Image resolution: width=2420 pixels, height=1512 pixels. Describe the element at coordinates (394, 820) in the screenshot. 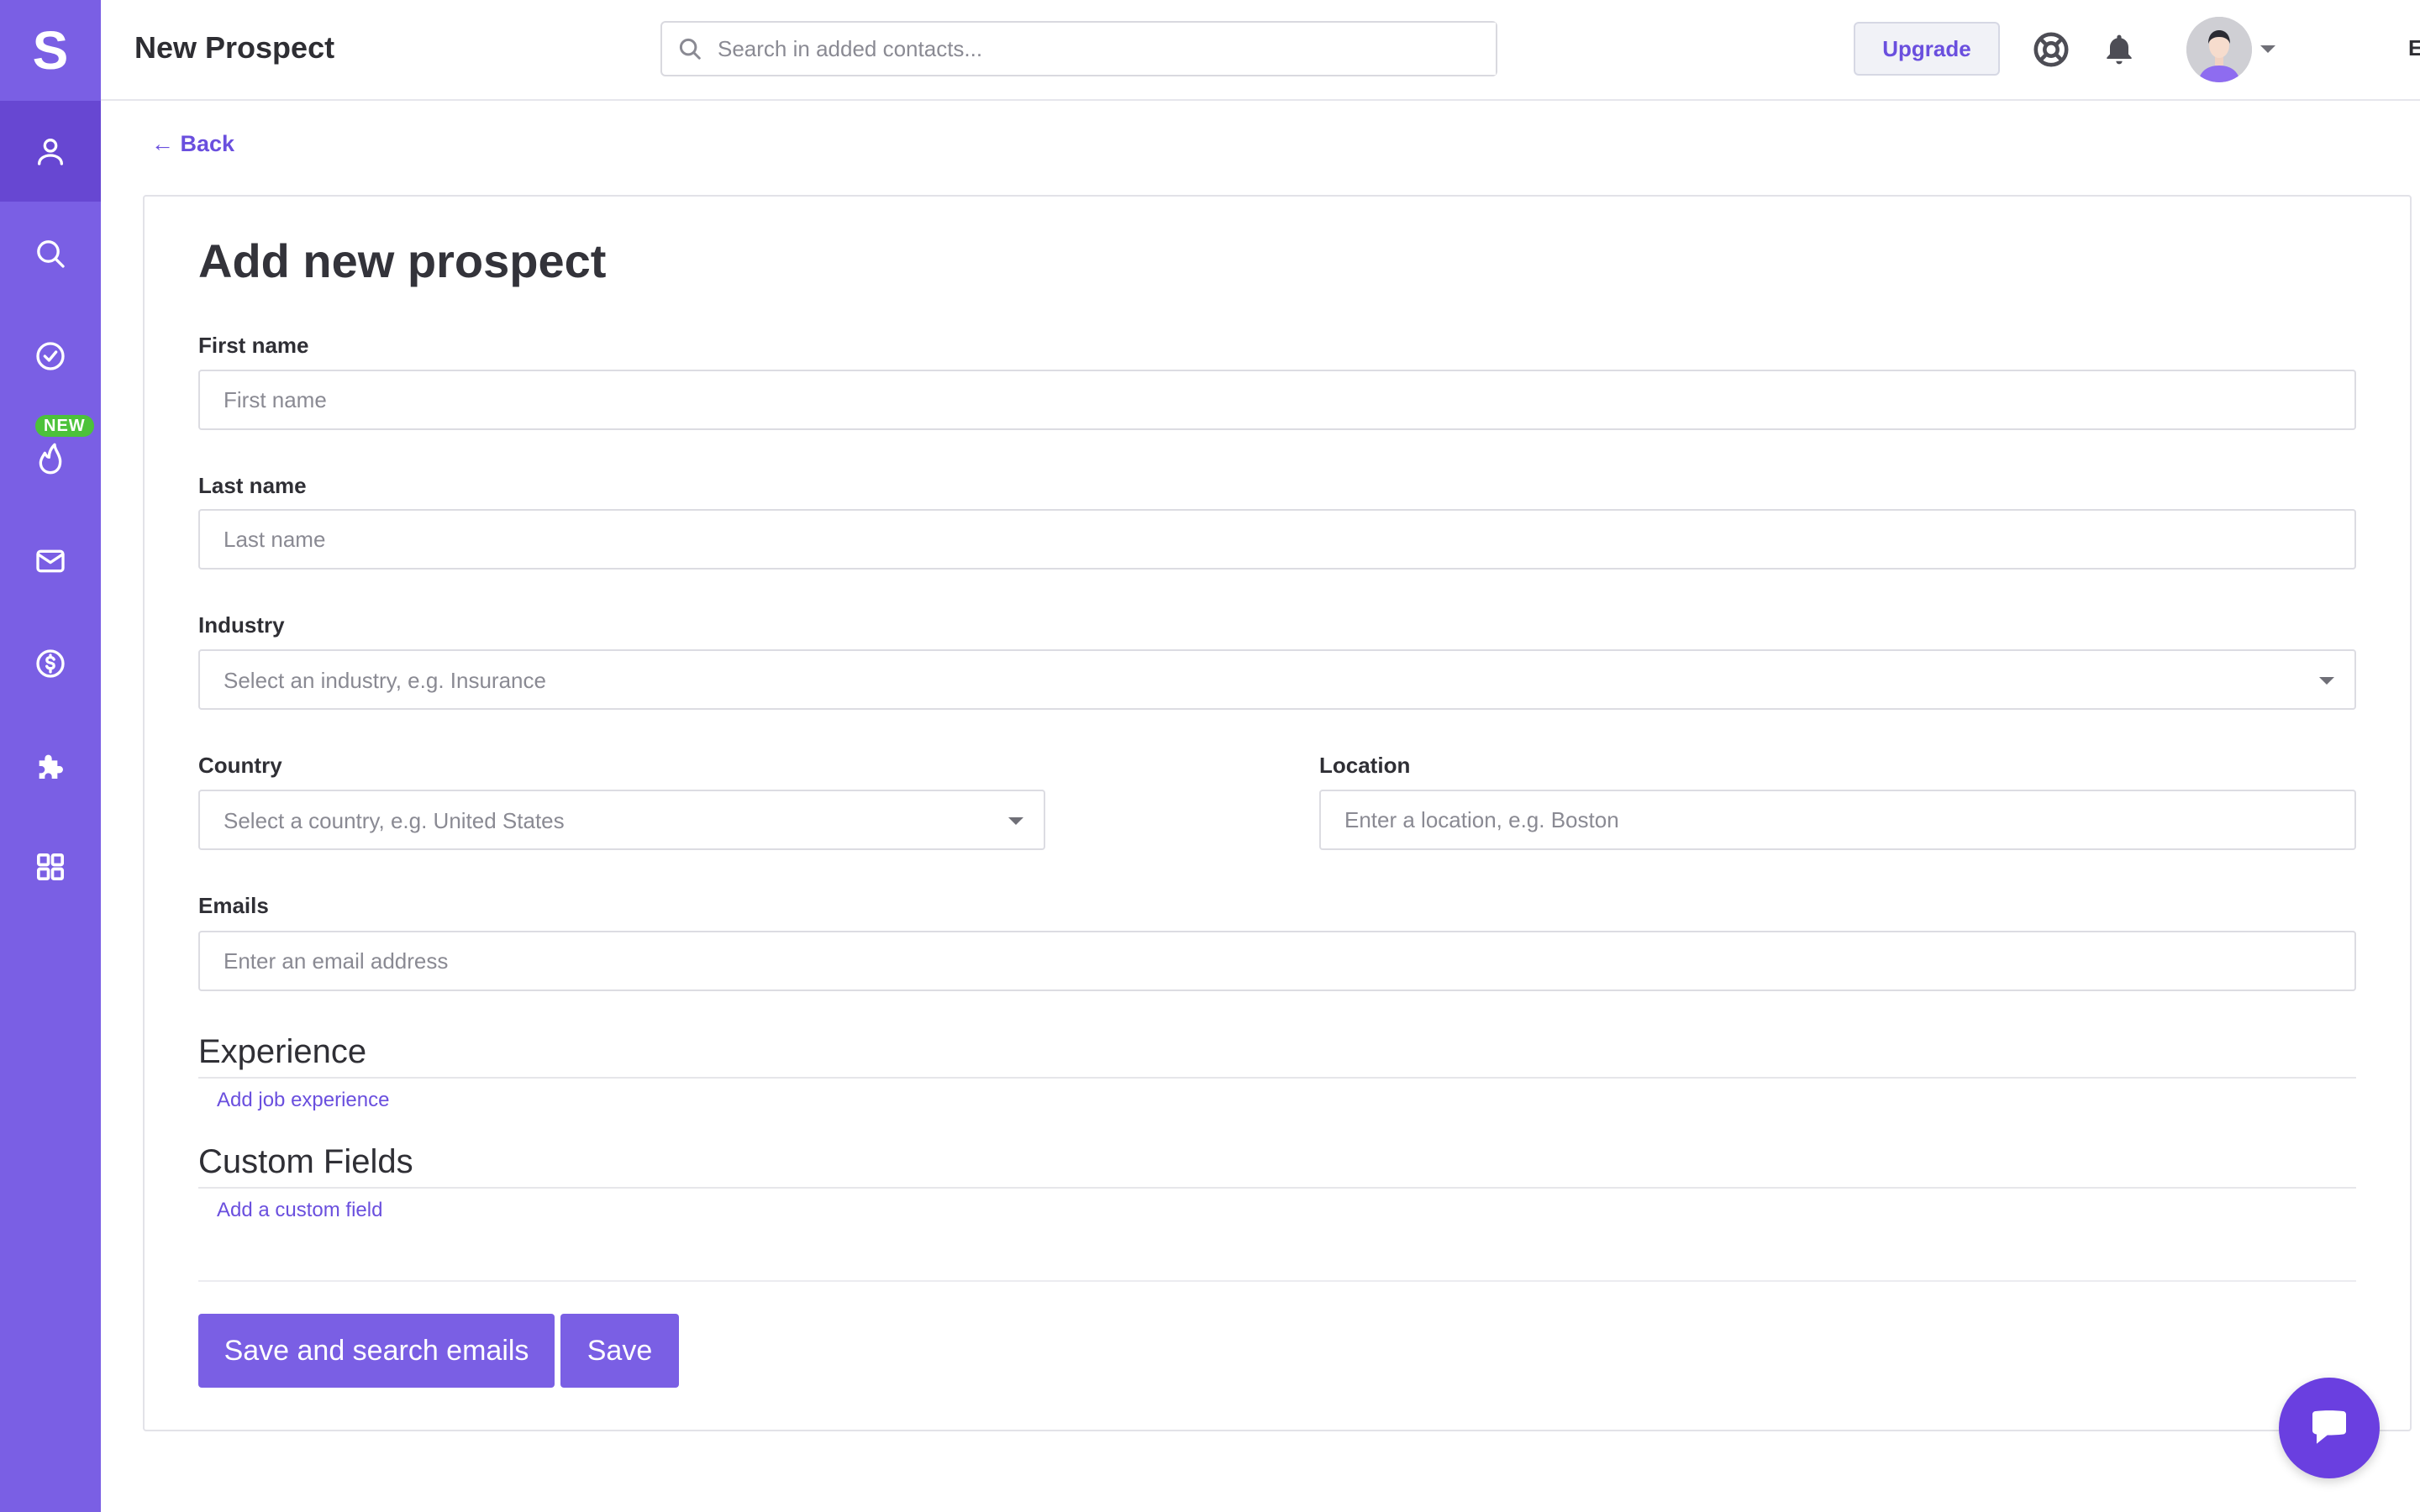

I see `country-select-placeholder: Select a country, e.g. United States` at that location.